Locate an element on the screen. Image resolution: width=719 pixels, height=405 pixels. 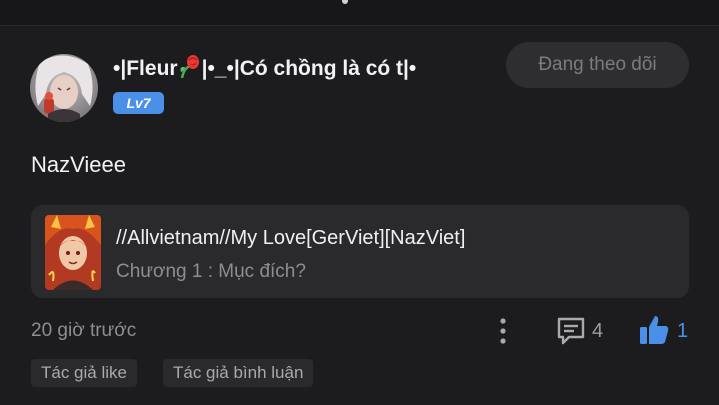
top-indicator is located at coordinates (345, 2).